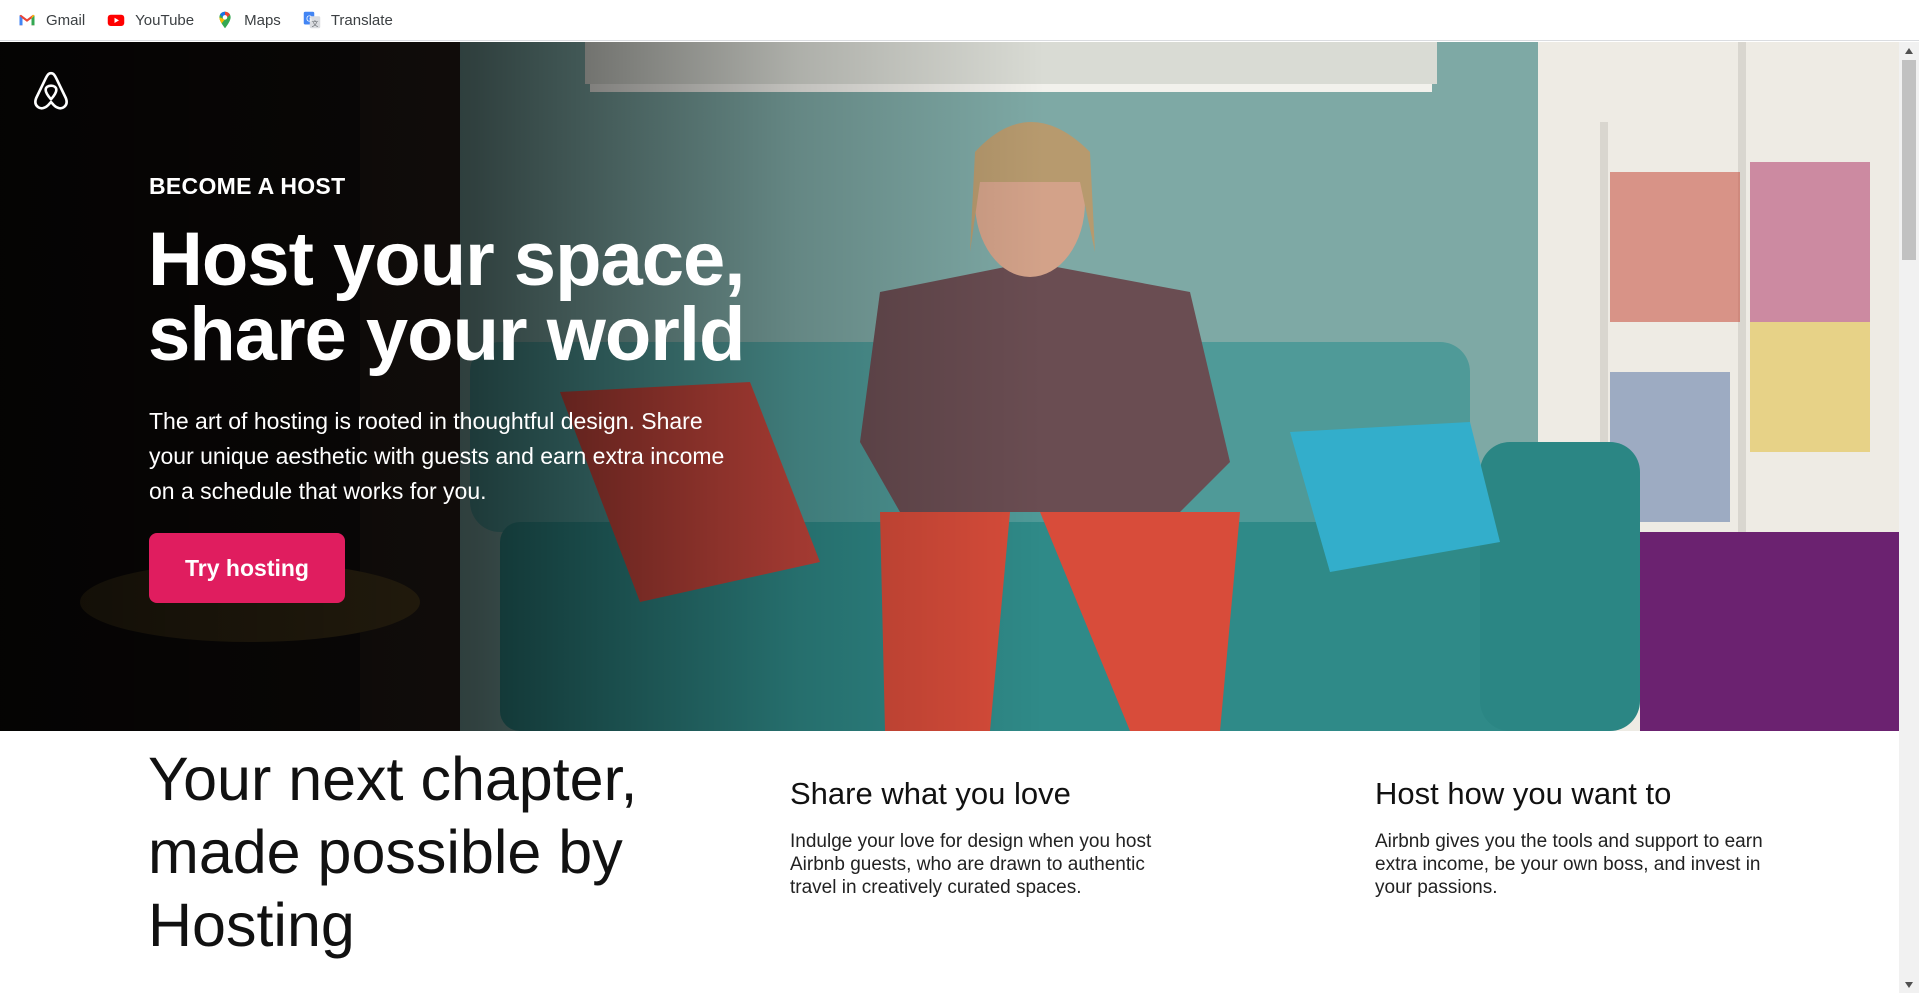 This screenshot has width=1919, height=993. What do you see at coordinates (930, 793) in the screenshot?
I see `feature-title: Share what you love` at bounding box center [930, 793].